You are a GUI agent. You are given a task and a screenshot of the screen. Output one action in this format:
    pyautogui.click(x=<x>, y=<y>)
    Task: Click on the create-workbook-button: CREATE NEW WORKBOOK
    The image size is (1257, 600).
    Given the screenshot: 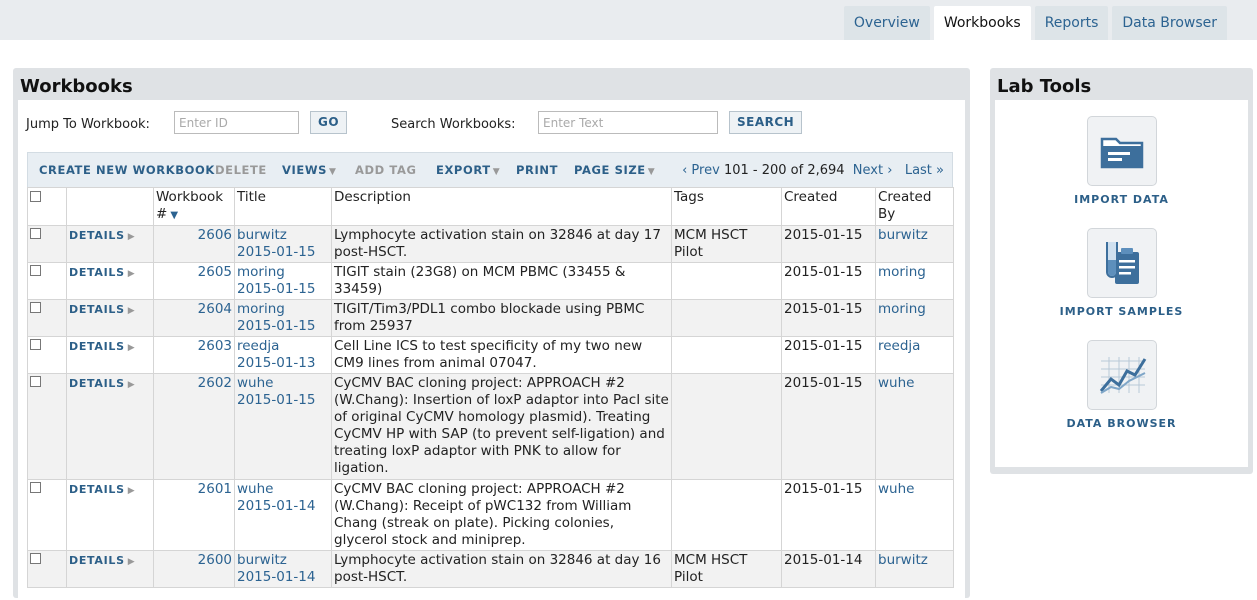 What is the action you would take?
    pyautogui.click(x=127, y=170)
    